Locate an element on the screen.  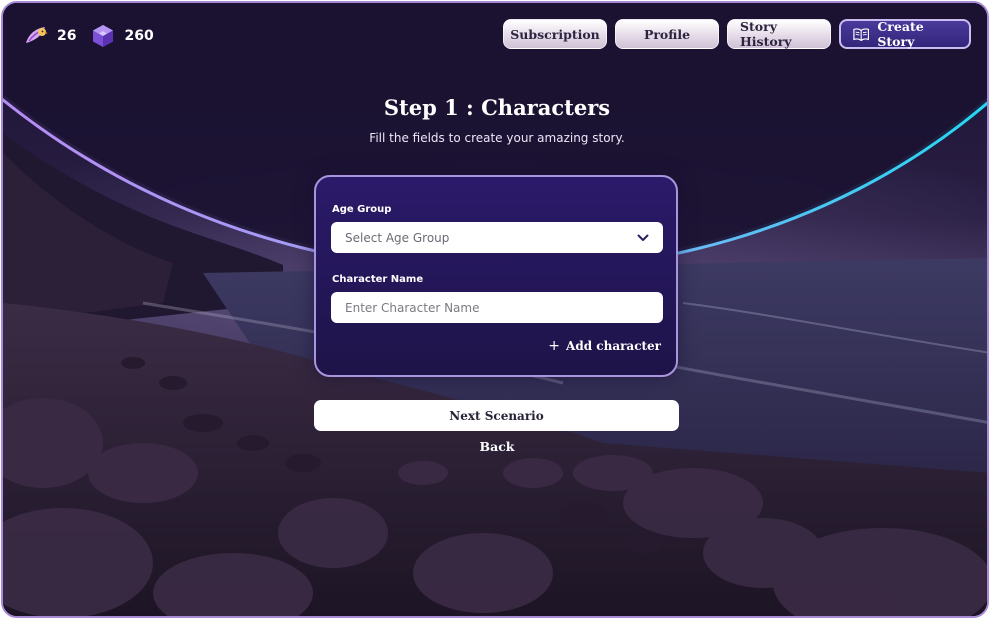
character-name-label: Character Name is located at coordinates (378, 279).